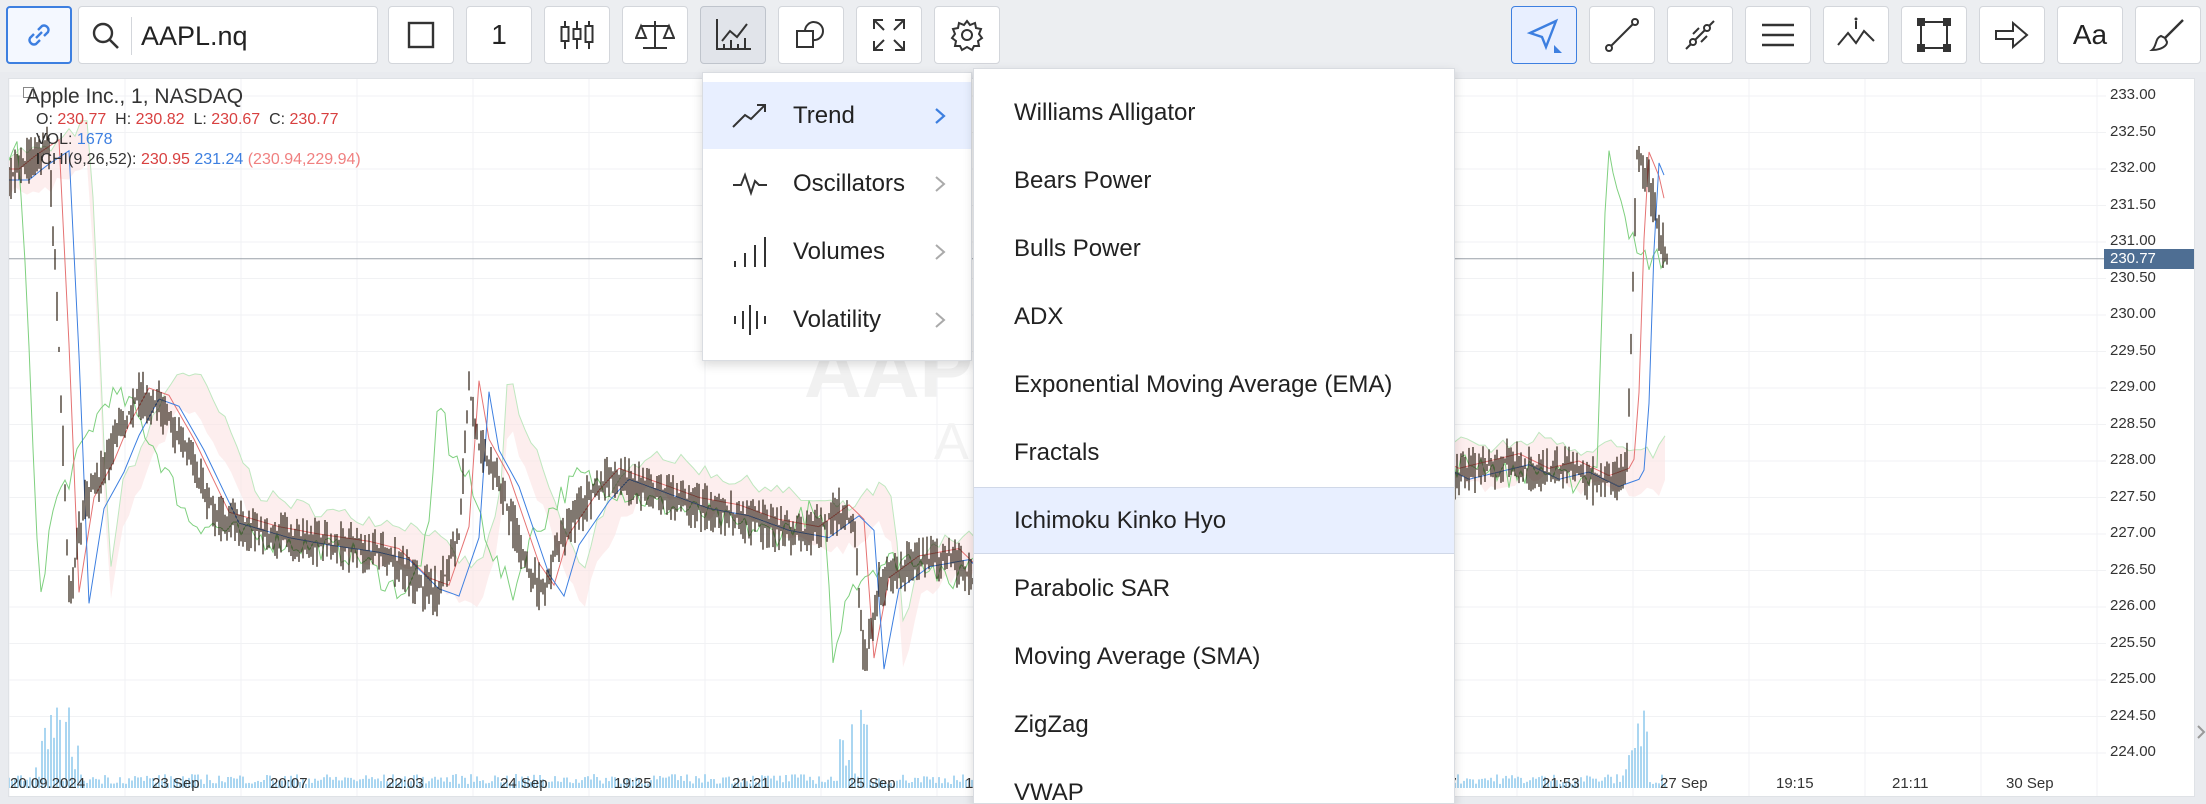  Describe the element at coordinates (2133, 386) in the screenshot. I see `price-tick: 229.00` at that location.